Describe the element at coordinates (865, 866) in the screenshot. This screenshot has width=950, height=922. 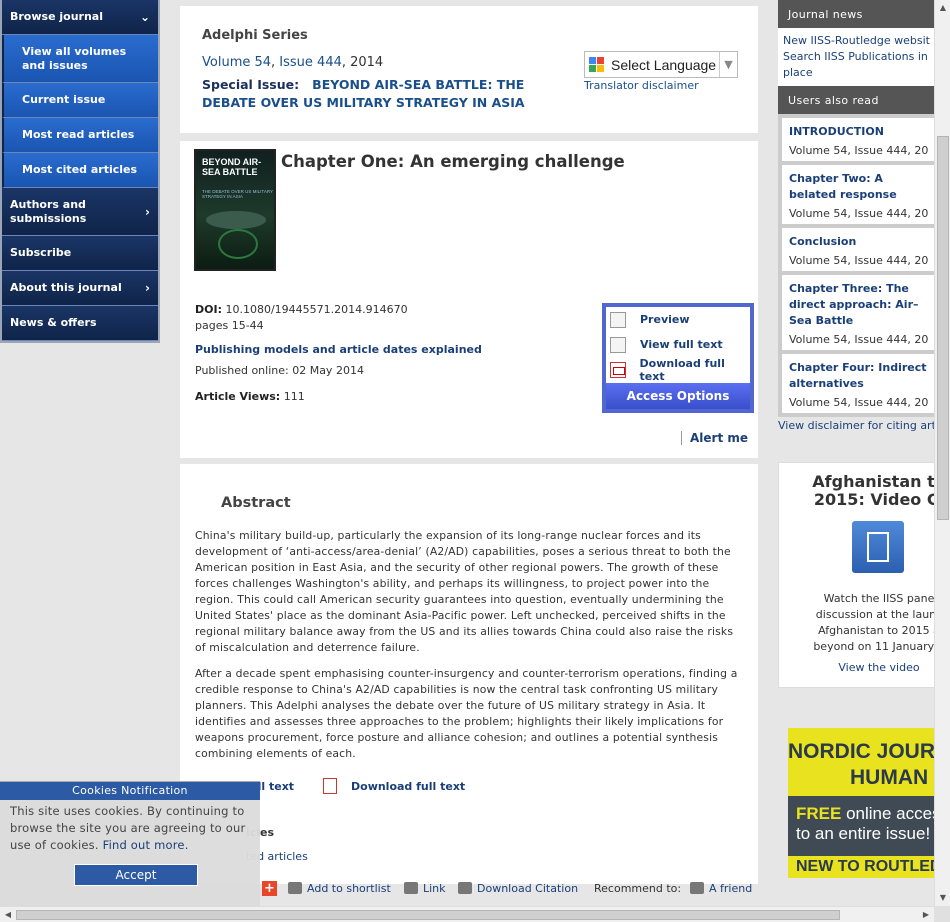
I see `ad-line-5: NEW TO ROUTLED` at that location.